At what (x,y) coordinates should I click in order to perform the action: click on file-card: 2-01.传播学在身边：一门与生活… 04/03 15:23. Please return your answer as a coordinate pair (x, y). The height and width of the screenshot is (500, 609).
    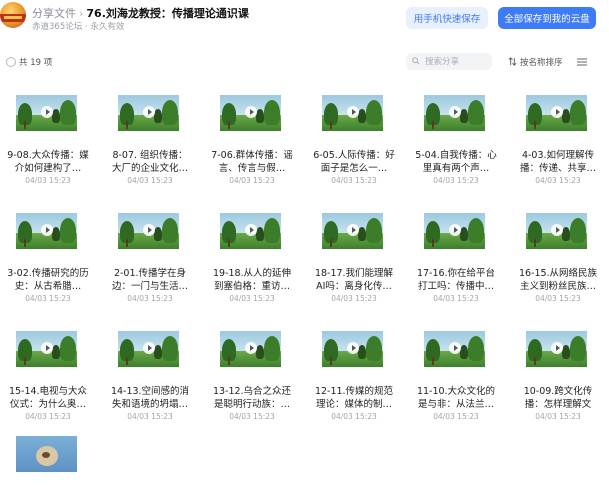
    Looking at the image, I should click on (153, 249).